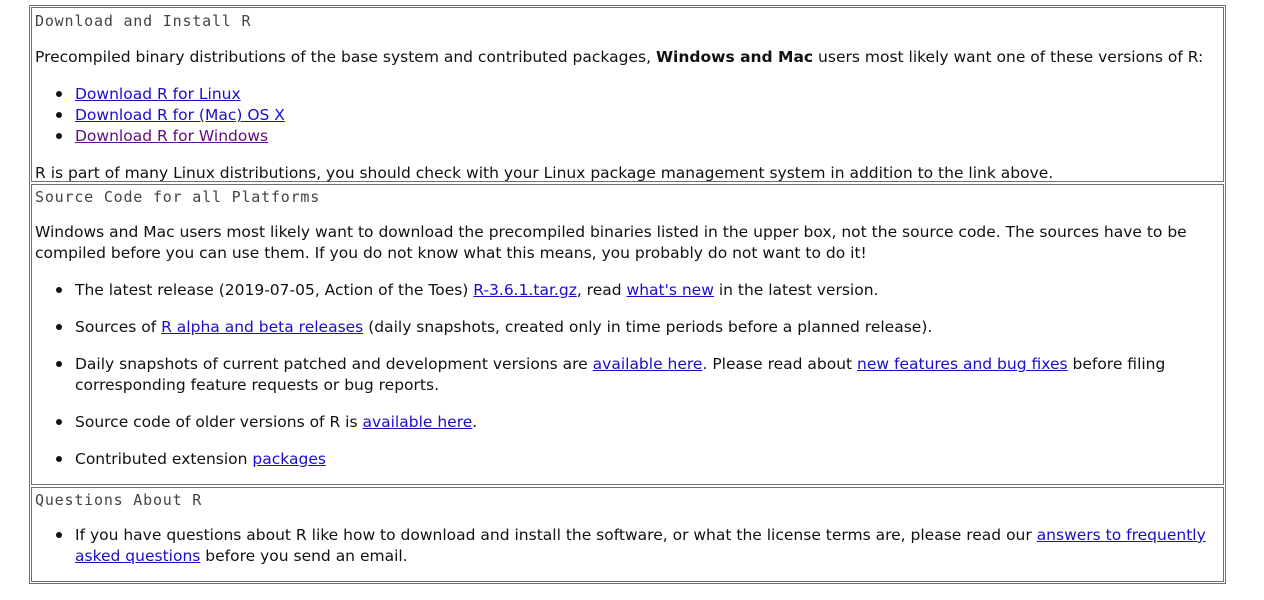 The image size is (1264, 600). Describe the element at coordinates (734, 57) in the screenshot. I see `windows-mac-emphasis: Windows and Mac` at that location.